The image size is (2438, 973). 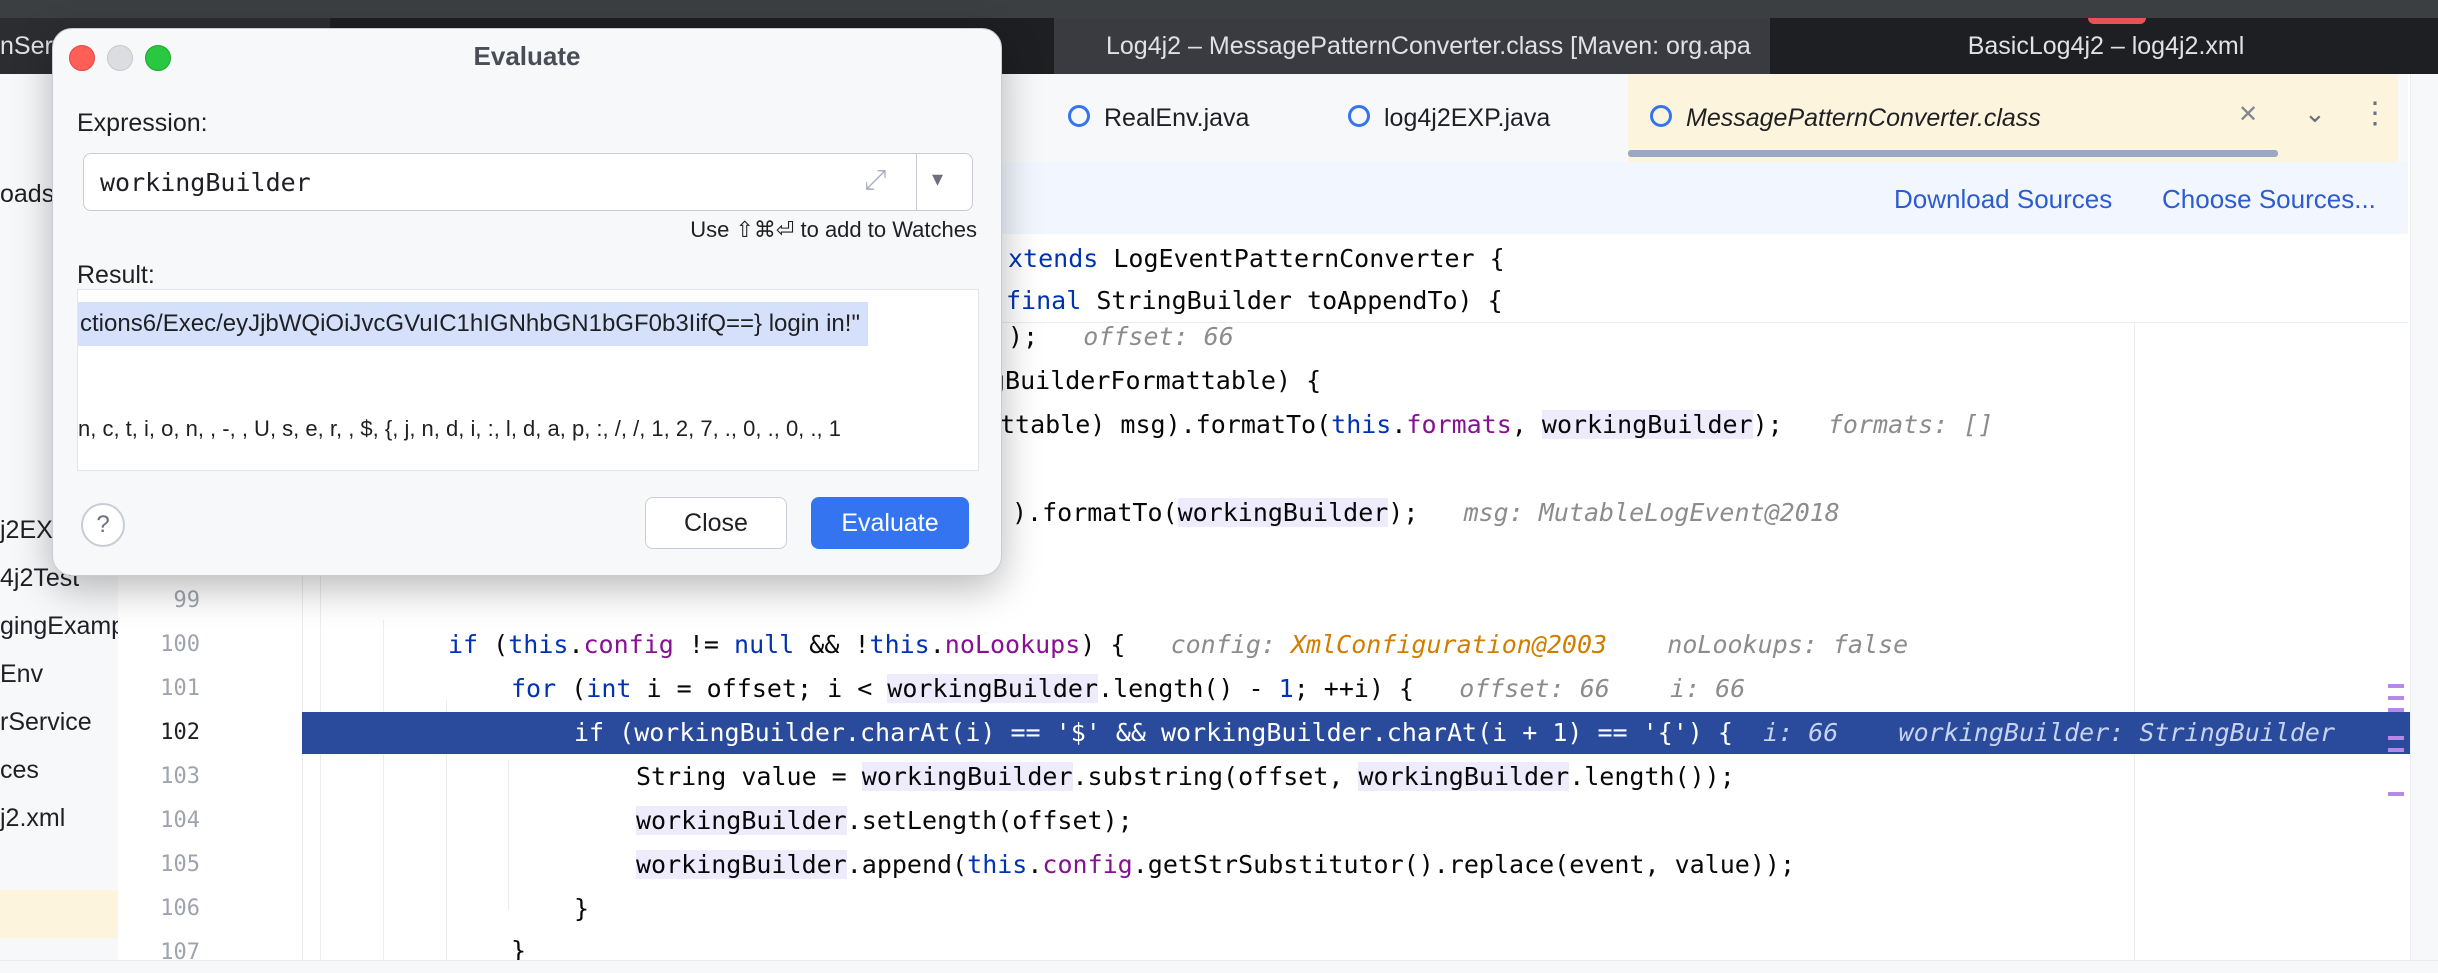 I want to click on line-number: 105, so click(x=176, y=864).